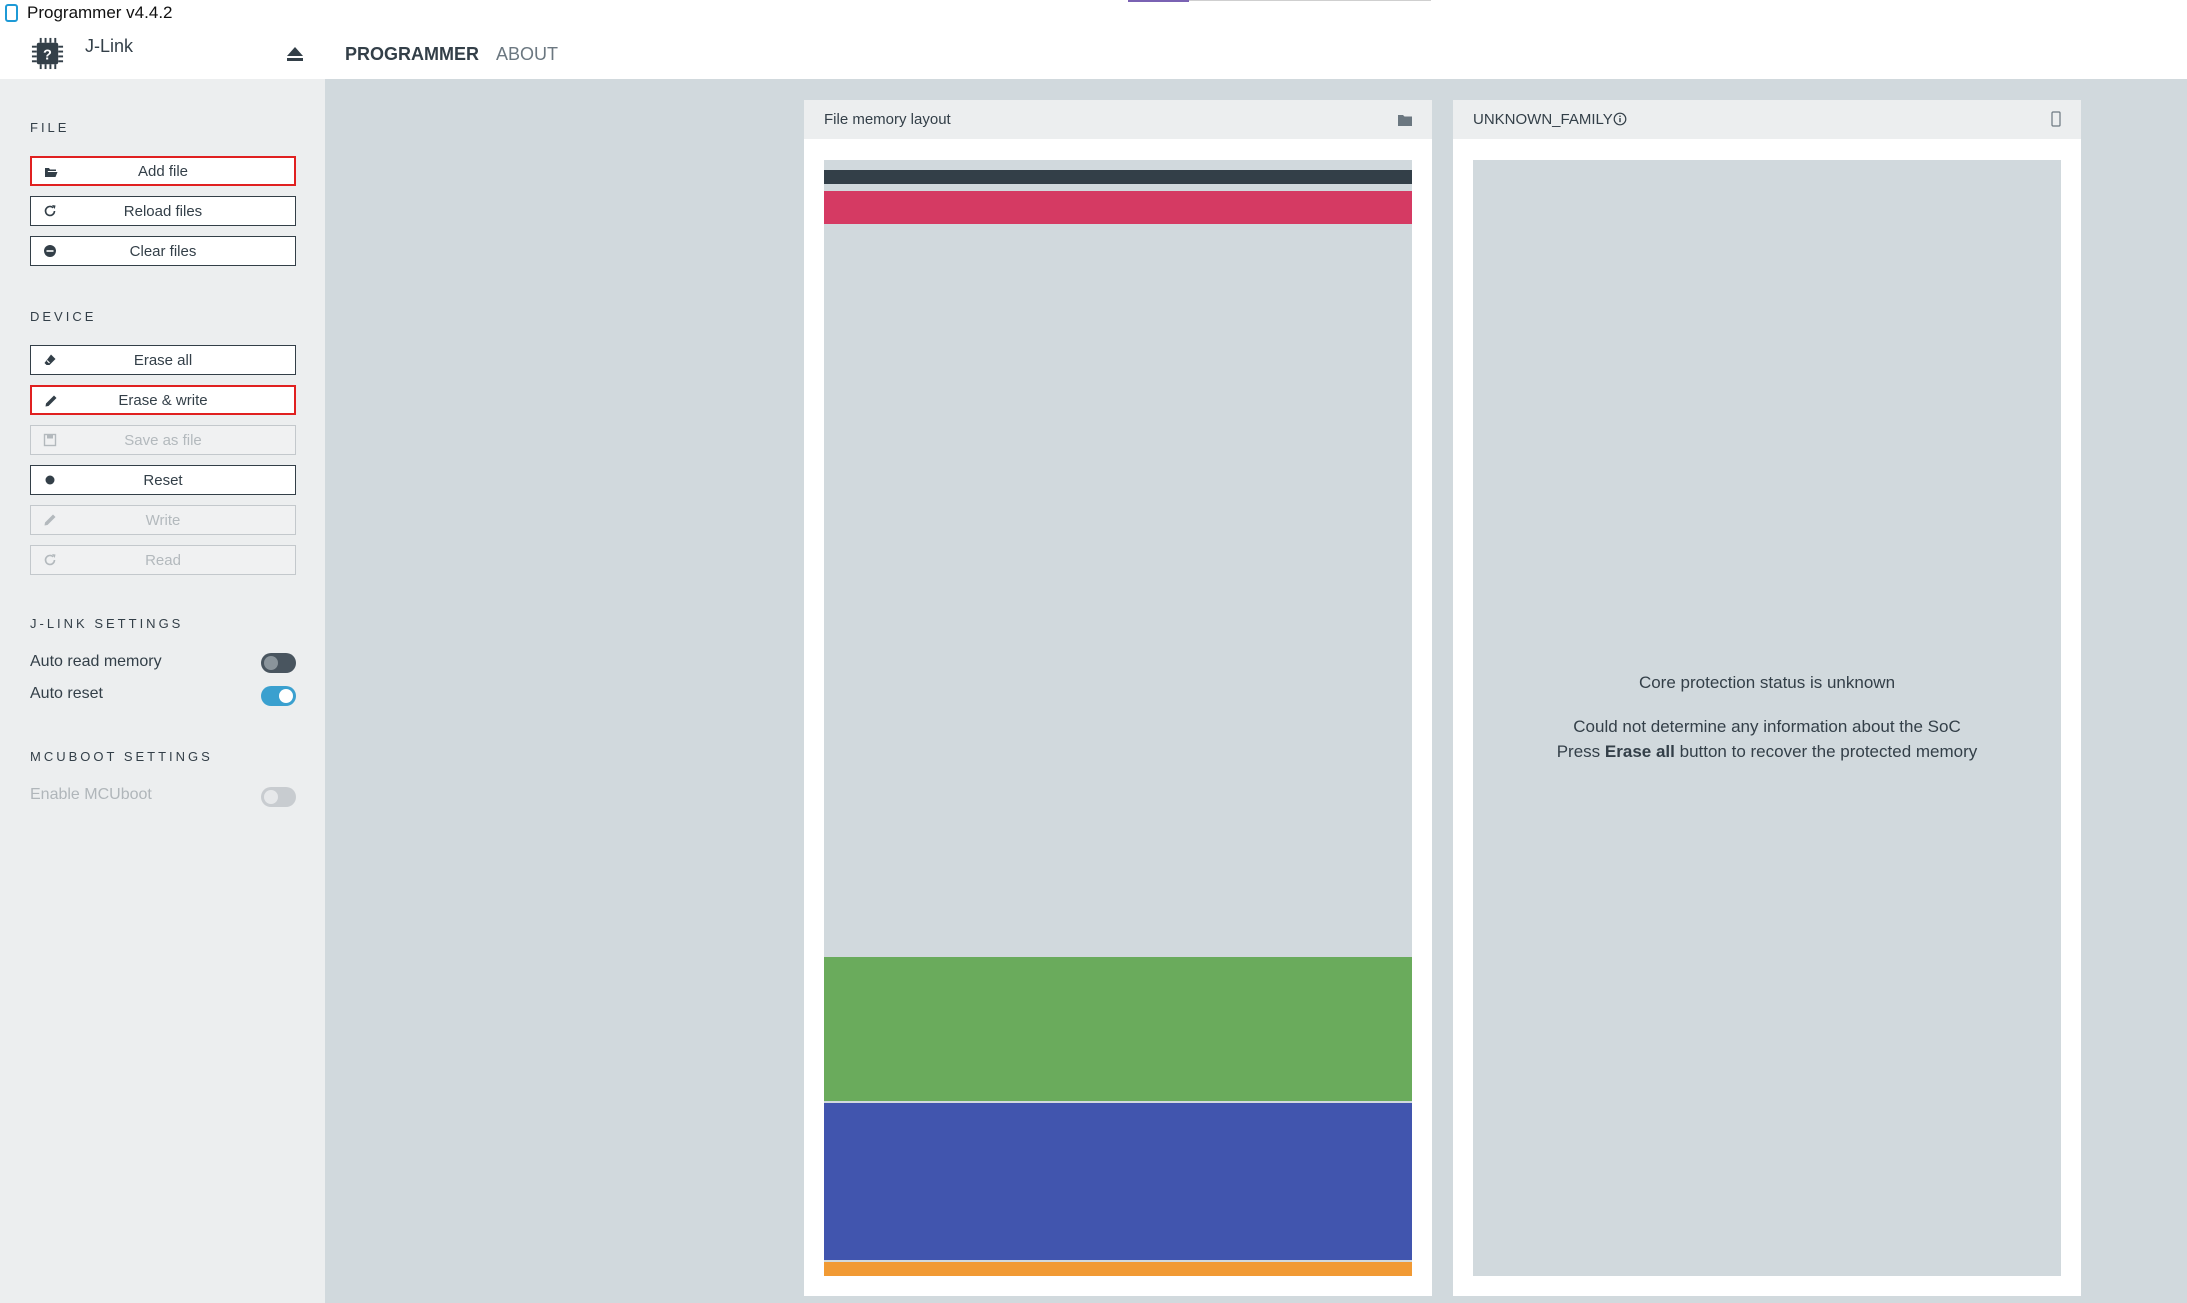 This screenshot has width=2187, height=1303. I want to click on write-label: Write, so click(163, 520).